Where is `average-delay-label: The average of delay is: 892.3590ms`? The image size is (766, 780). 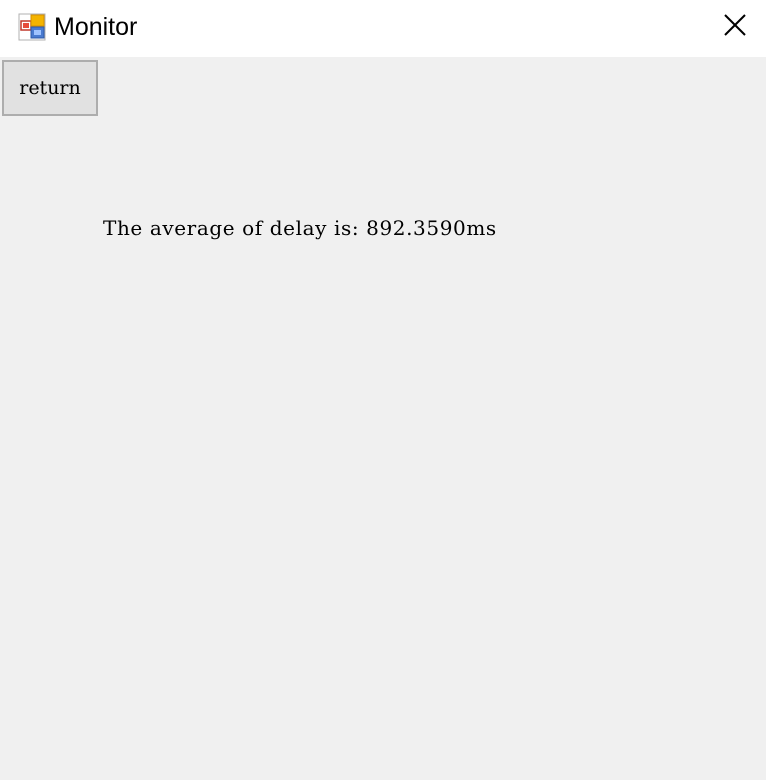
average-delay-label: The average of delay is: 892.3590ms is located at coordinates (300, 228).